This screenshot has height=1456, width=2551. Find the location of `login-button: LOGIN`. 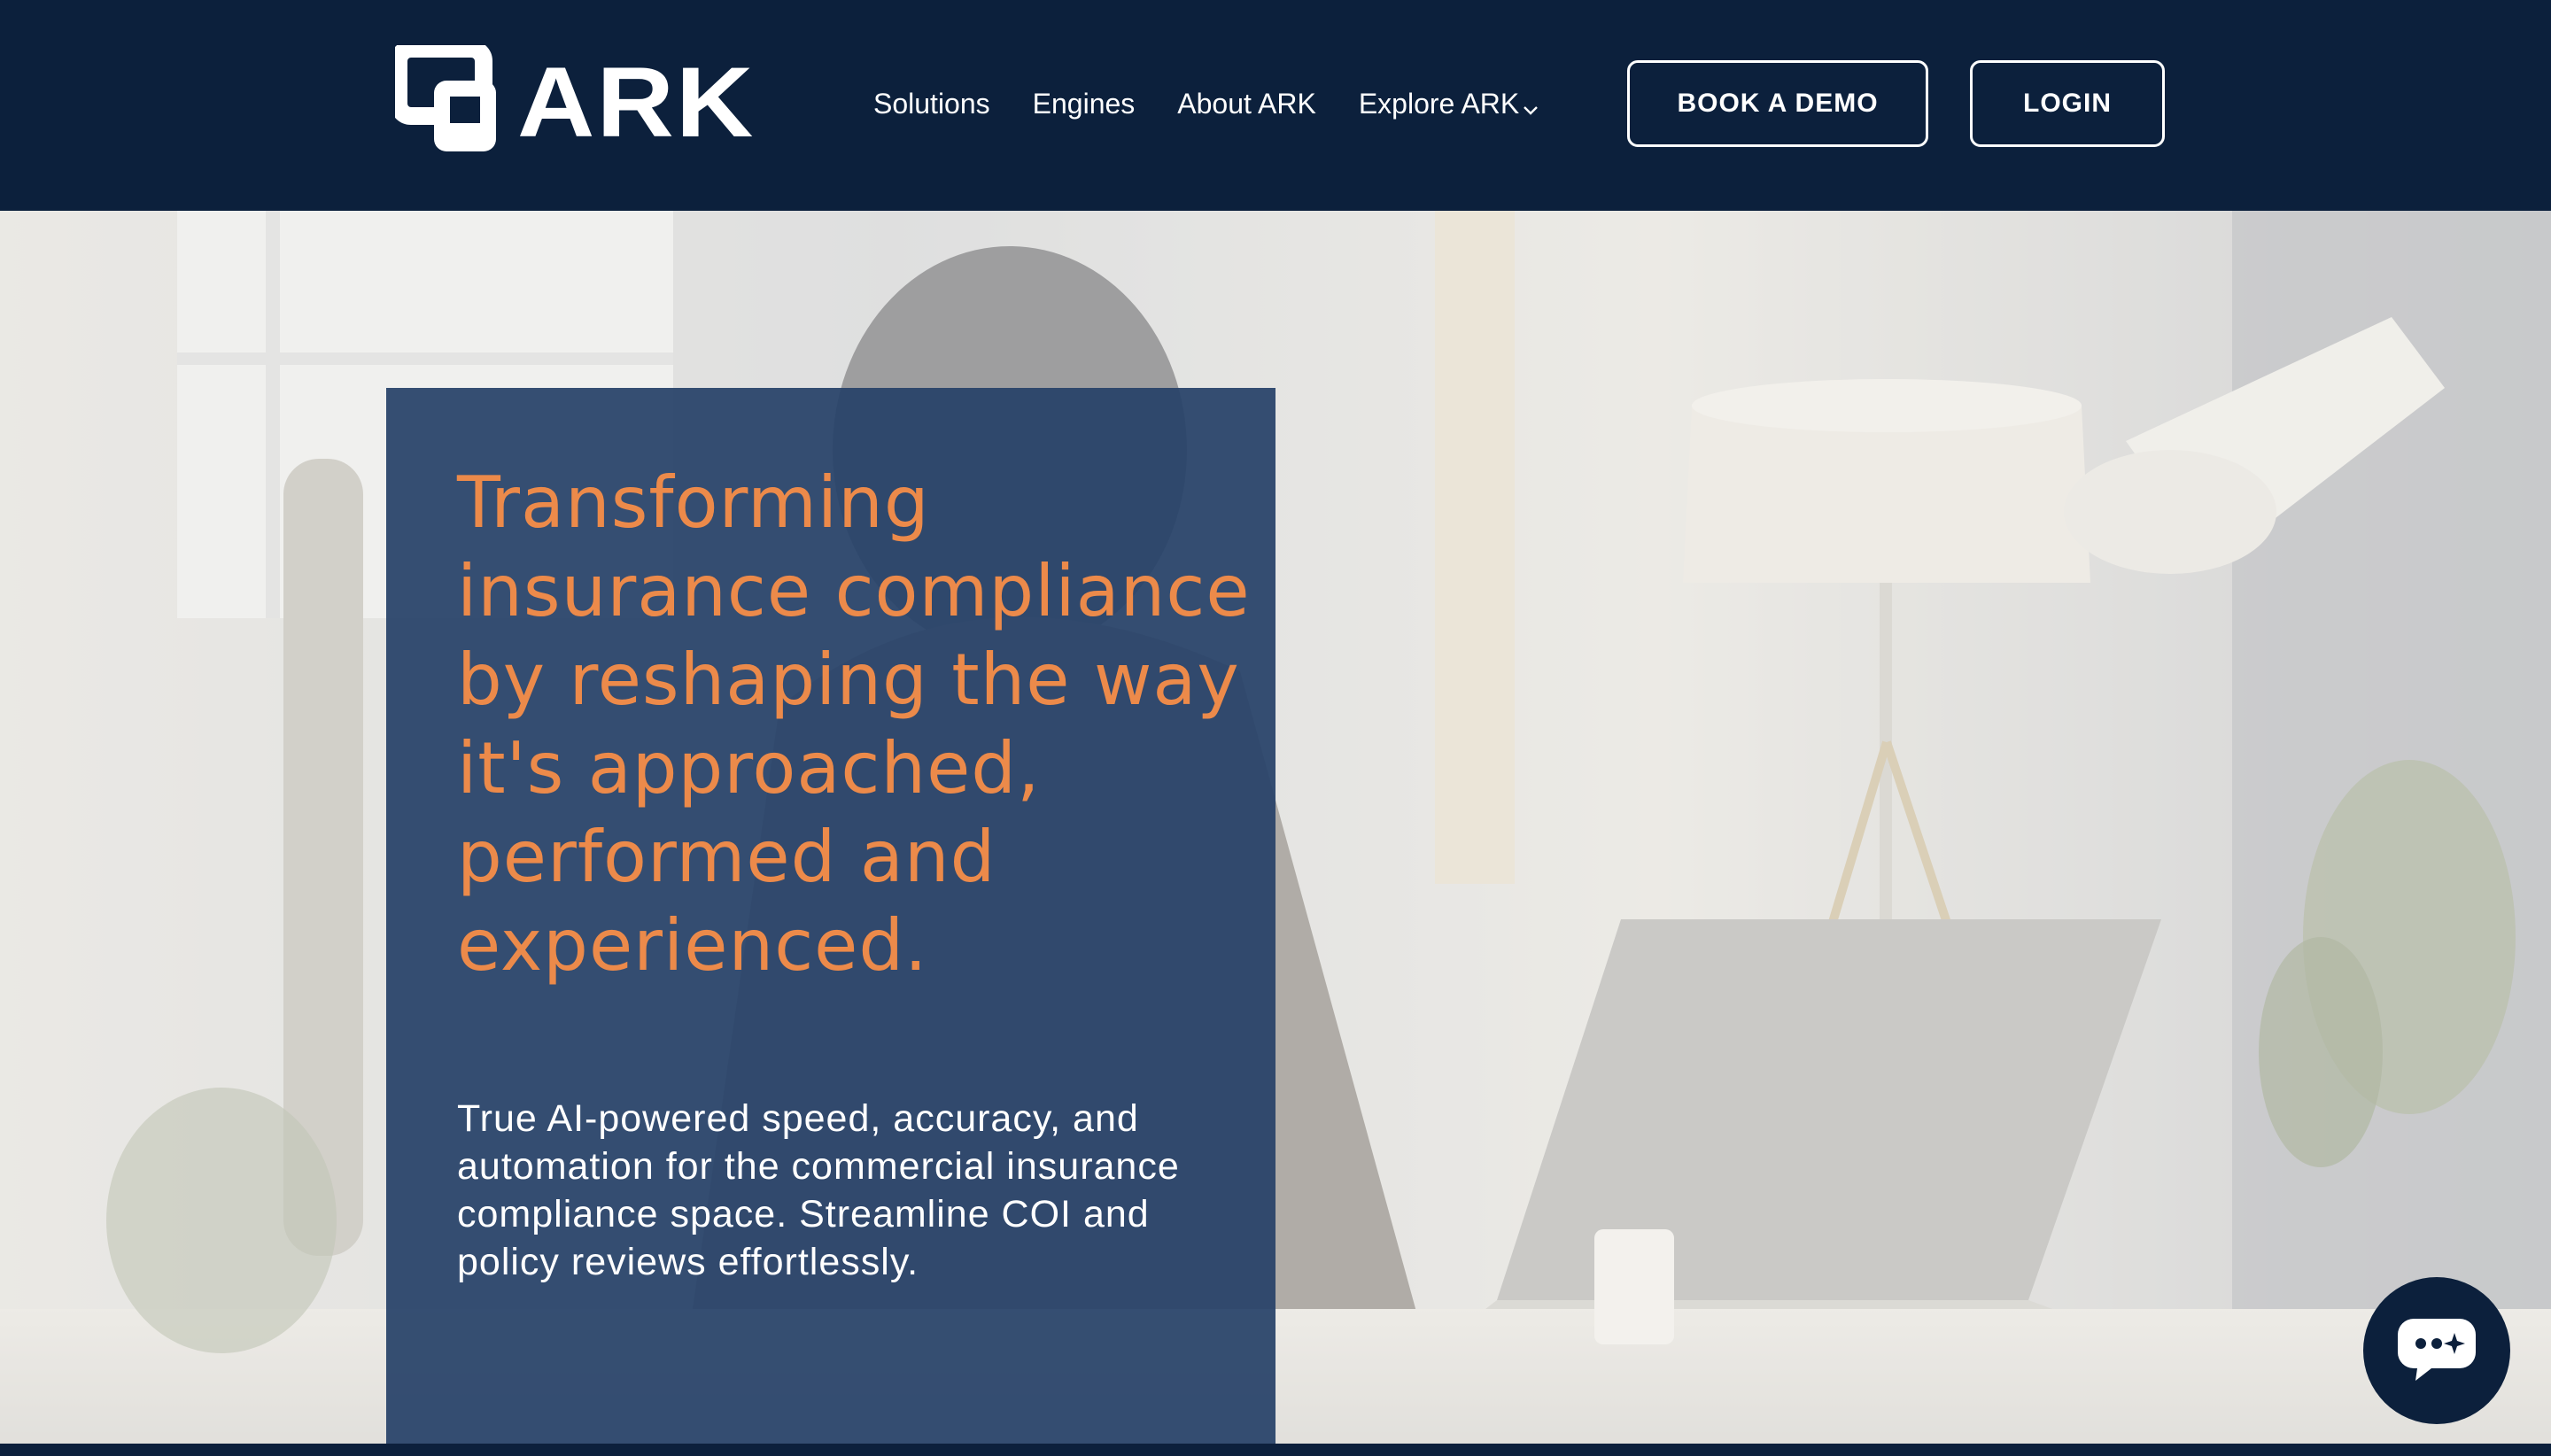

login-button: LOGIN is located at coordinates (2067, 103).